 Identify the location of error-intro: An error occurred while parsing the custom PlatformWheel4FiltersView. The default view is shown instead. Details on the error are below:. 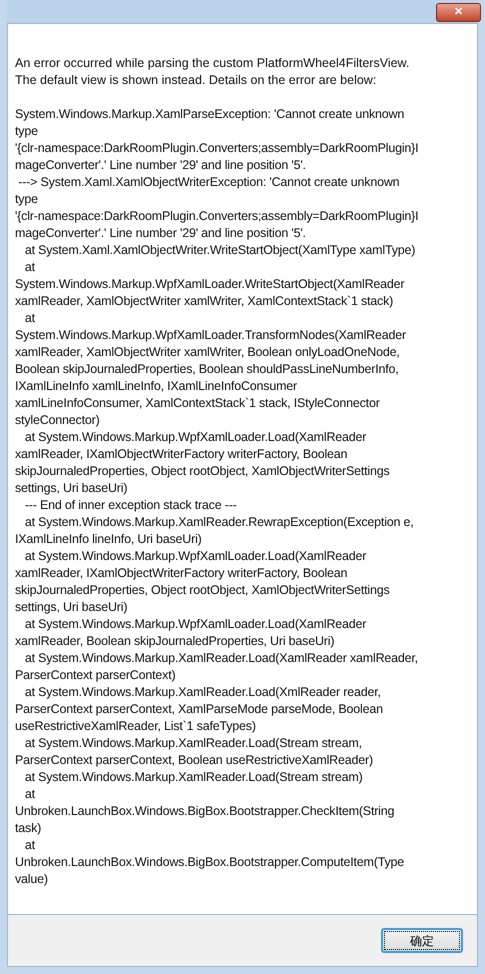
(212, 72).